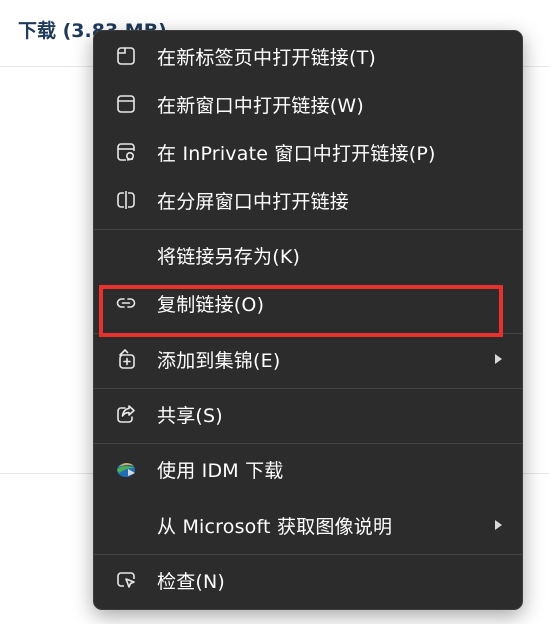 This screenshot has width=549, height=624. Describe the element at coordinates (308, 359) in the screenshot. I see `menu-item-add-to-collections: 添加到集锦(E)` at that location.